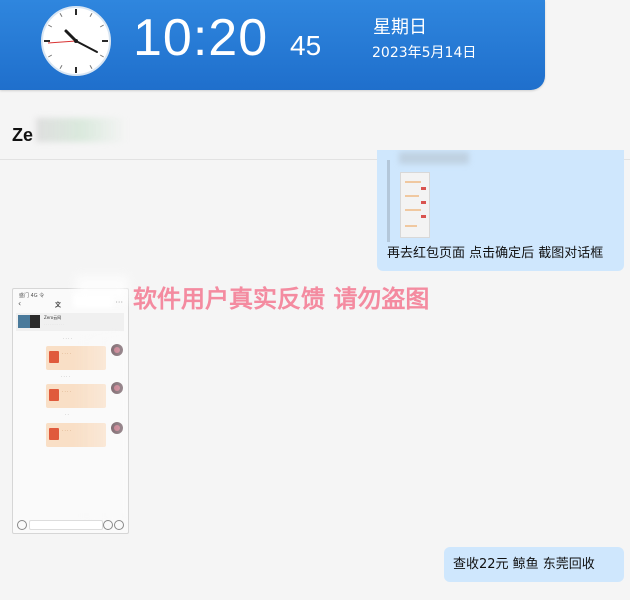 Image resolution: width=630 pixels, height=600 pixels. Describe the element at coordinates (400, 27) in the screenshot. I see `weekday-label: 星期日` at that location.